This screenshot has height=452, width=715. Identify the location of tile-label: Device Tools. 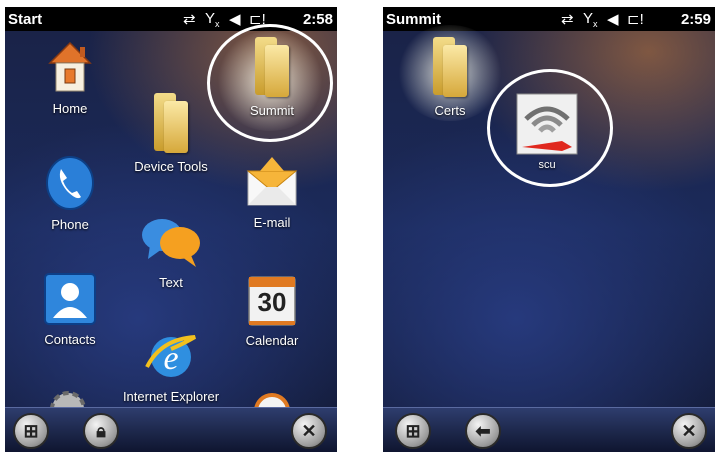
(171, 166).